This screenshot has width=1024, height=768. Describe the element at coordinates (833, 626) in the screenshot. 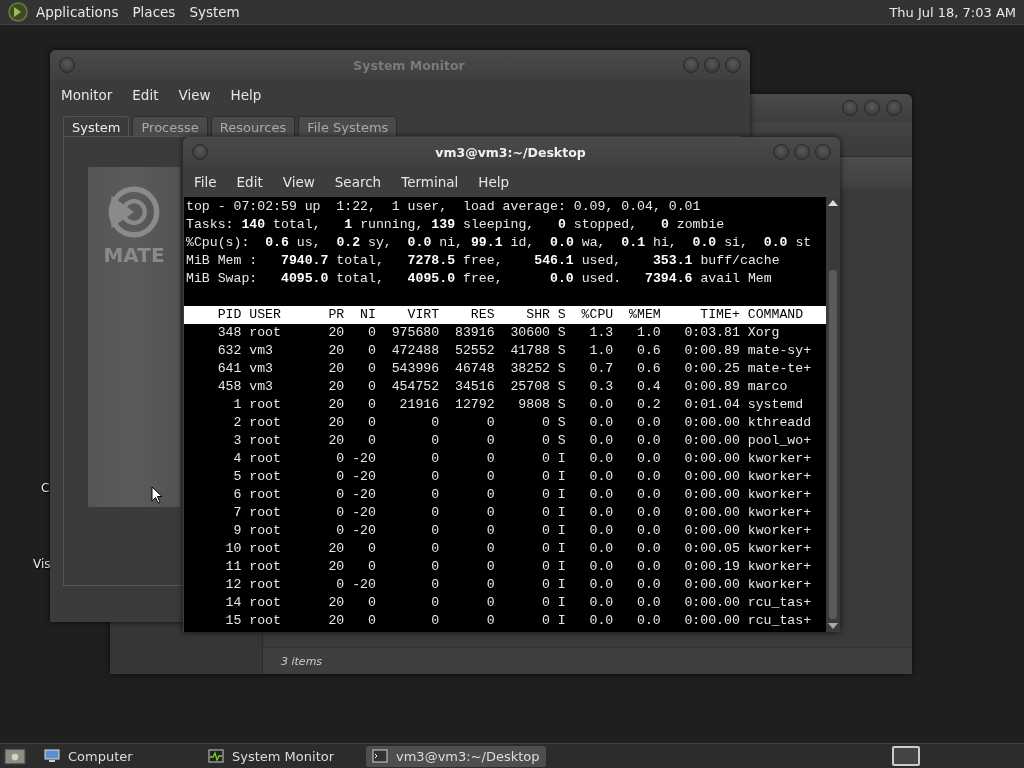

I see `scroll-down-icon` at that location.